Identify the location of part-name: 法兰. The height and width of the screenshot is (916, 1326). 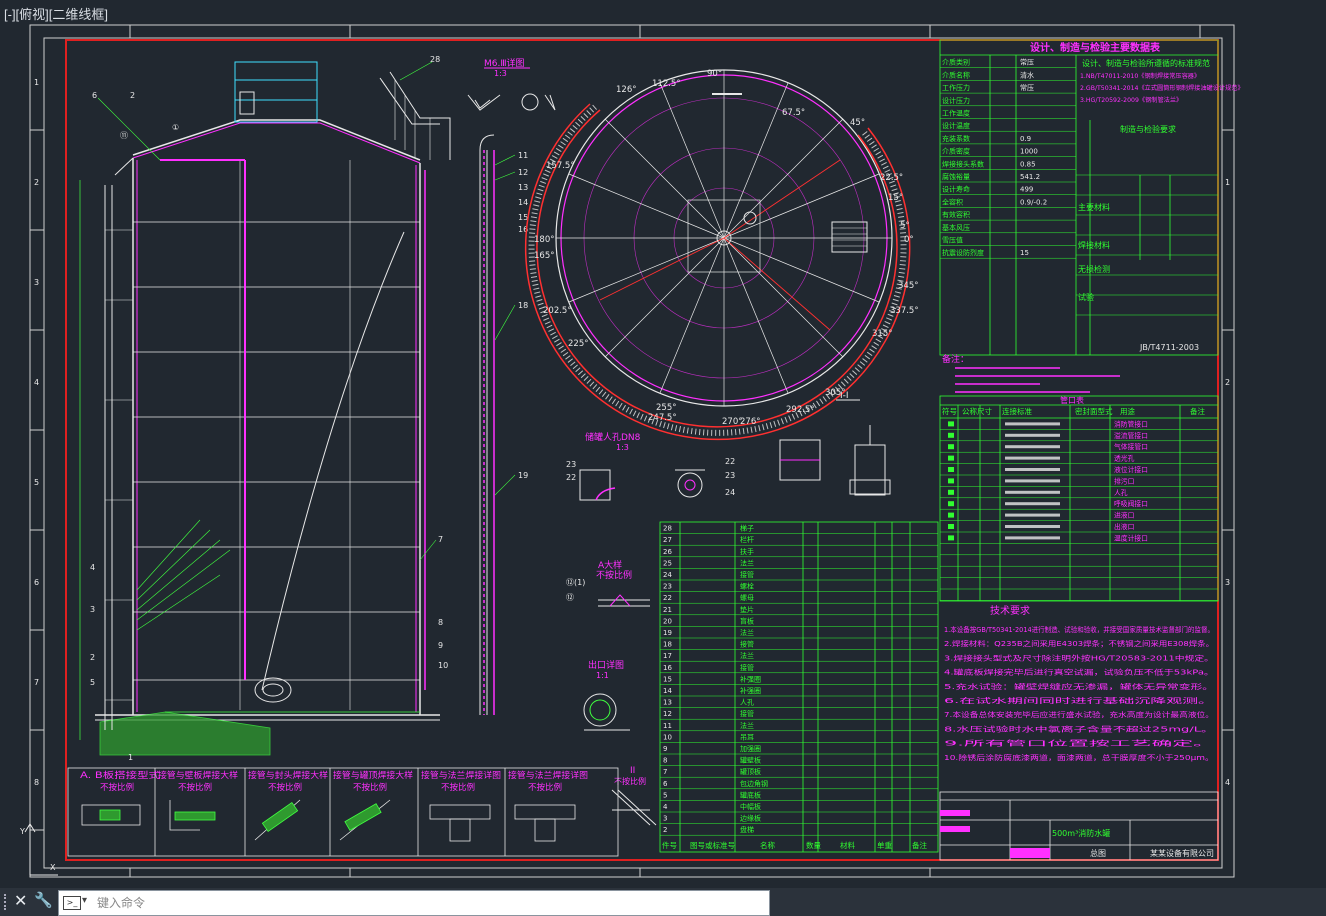
(747, 632).